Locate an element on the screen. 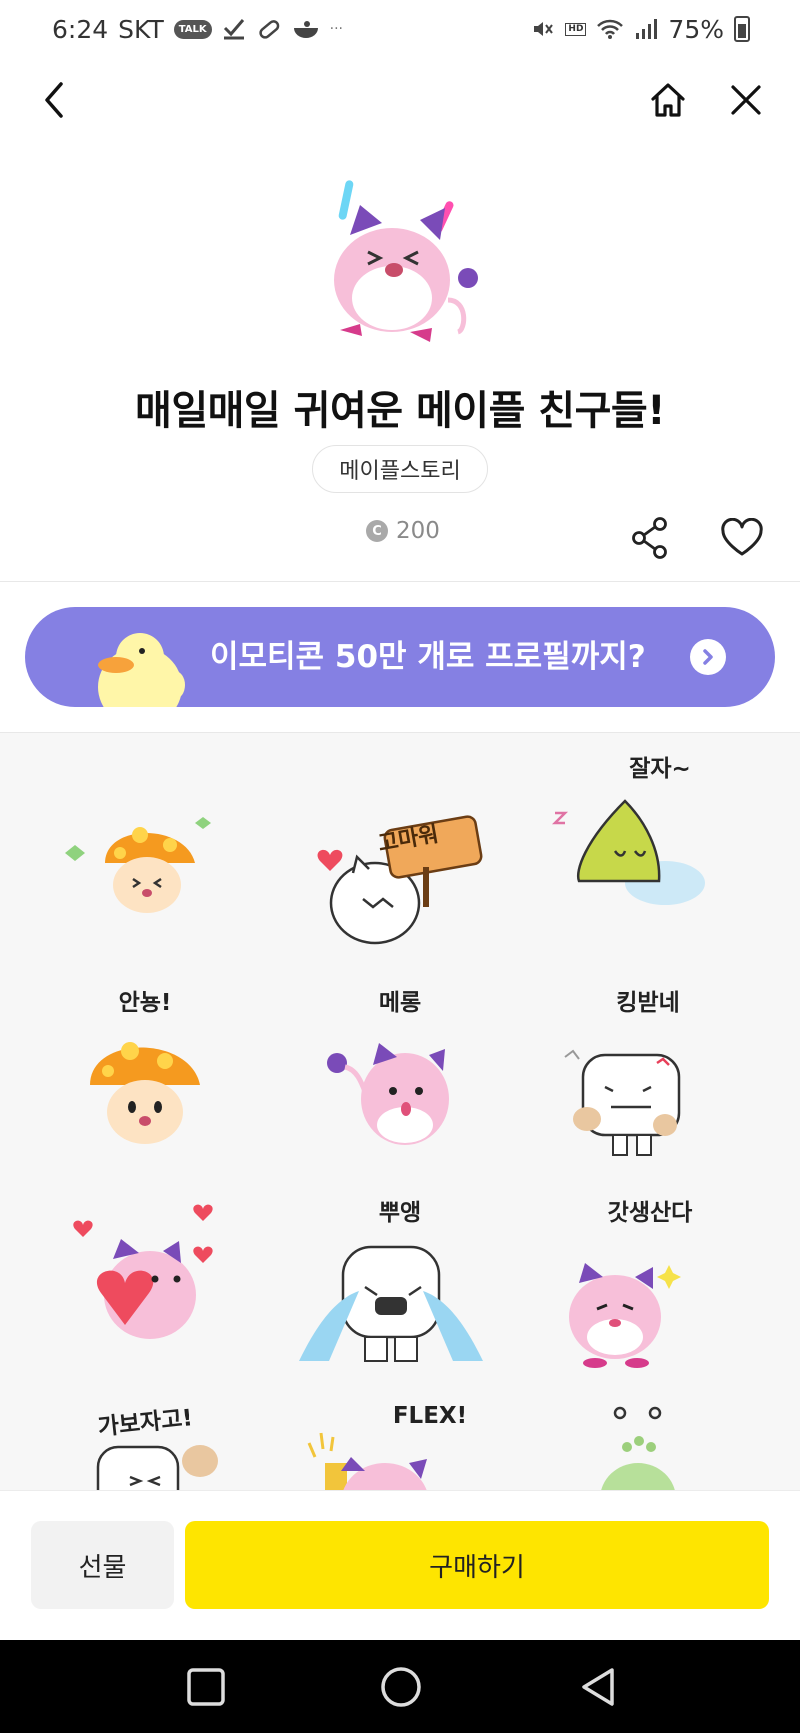 The width and height of the screenshot is (800, 1733). gift-button: 선물 is located at coordinates (102, 1565).